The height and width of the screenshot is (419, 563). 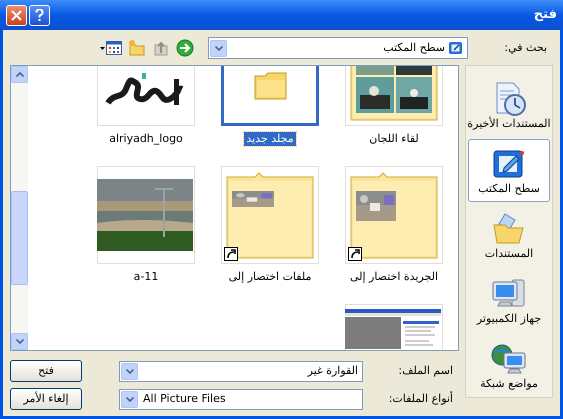 I want to click on file-name: الجريدة اختصار إلى, so click(x=394, y=277).